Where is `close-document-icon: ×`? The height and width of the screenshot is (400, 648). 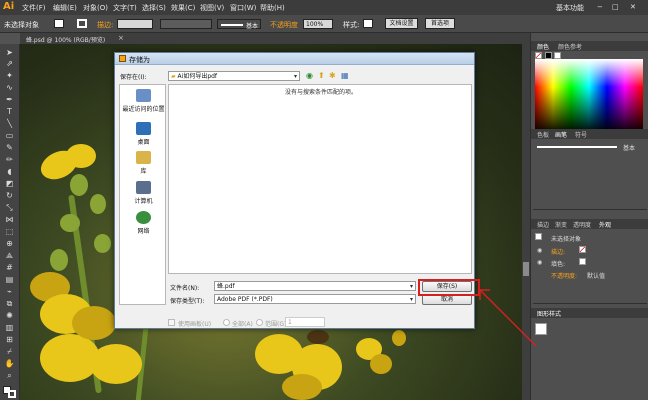 close-document-icon: × is located at coordinates (121, 38).